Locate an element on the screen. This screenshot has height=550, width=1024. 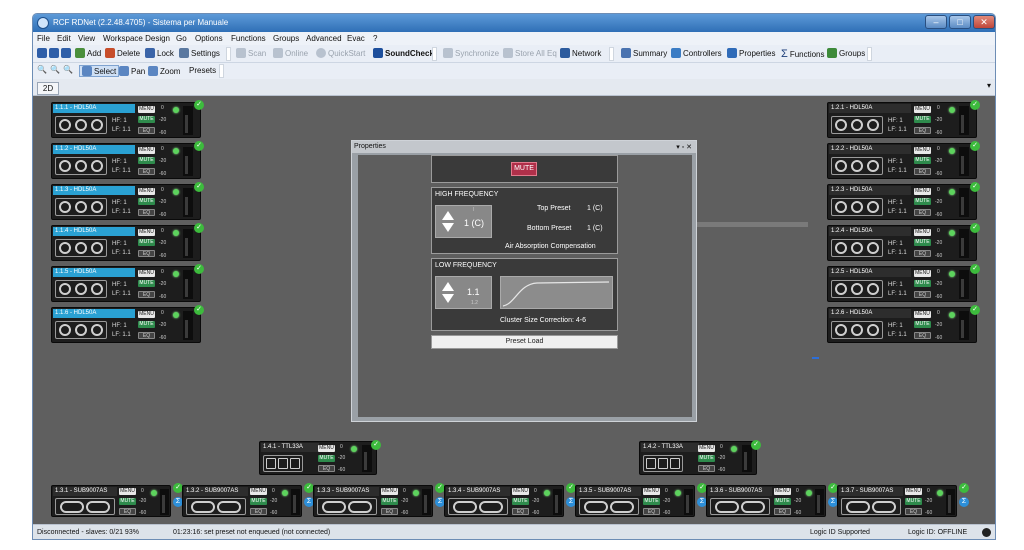
pan-tool-button: Pan is located at coordinates (132, 71).